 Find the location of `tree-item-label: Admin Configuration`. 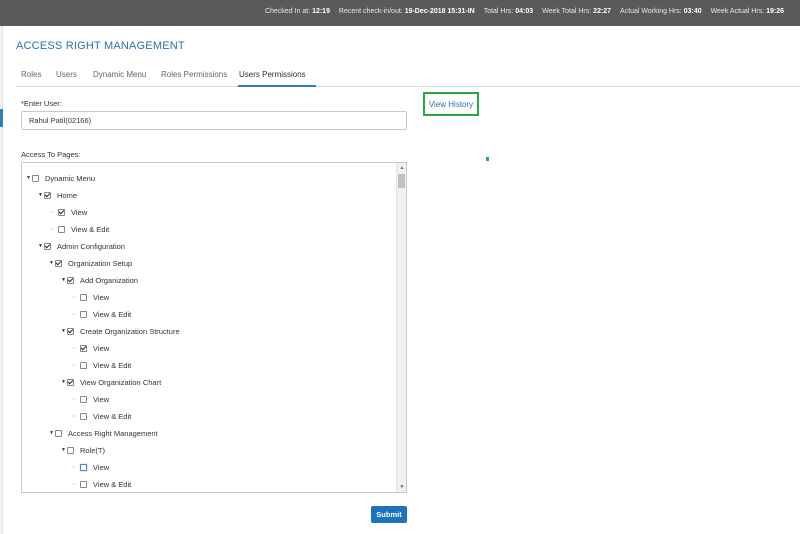

tree-item-label: Admin Configuration is located at coordinates (91, 246).